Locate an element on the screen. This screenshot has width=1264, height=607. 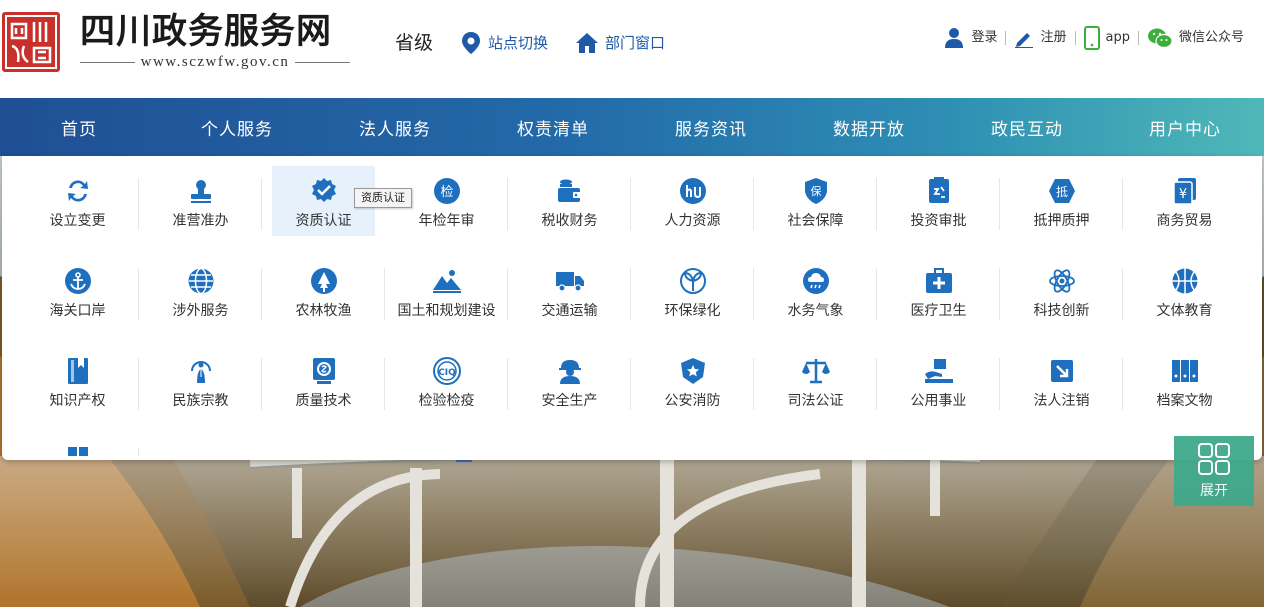
wallet-icon is located at coordinates (570, 191).